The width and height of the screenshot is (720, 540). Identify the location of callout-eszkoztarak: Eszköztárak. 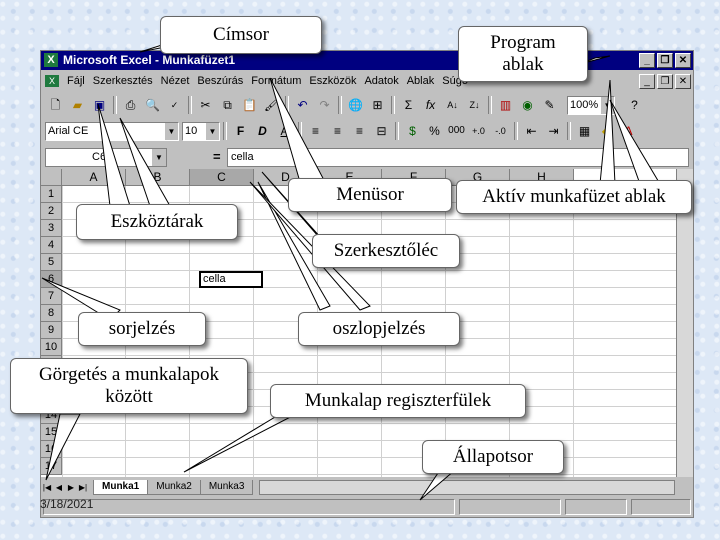
(157, 222).